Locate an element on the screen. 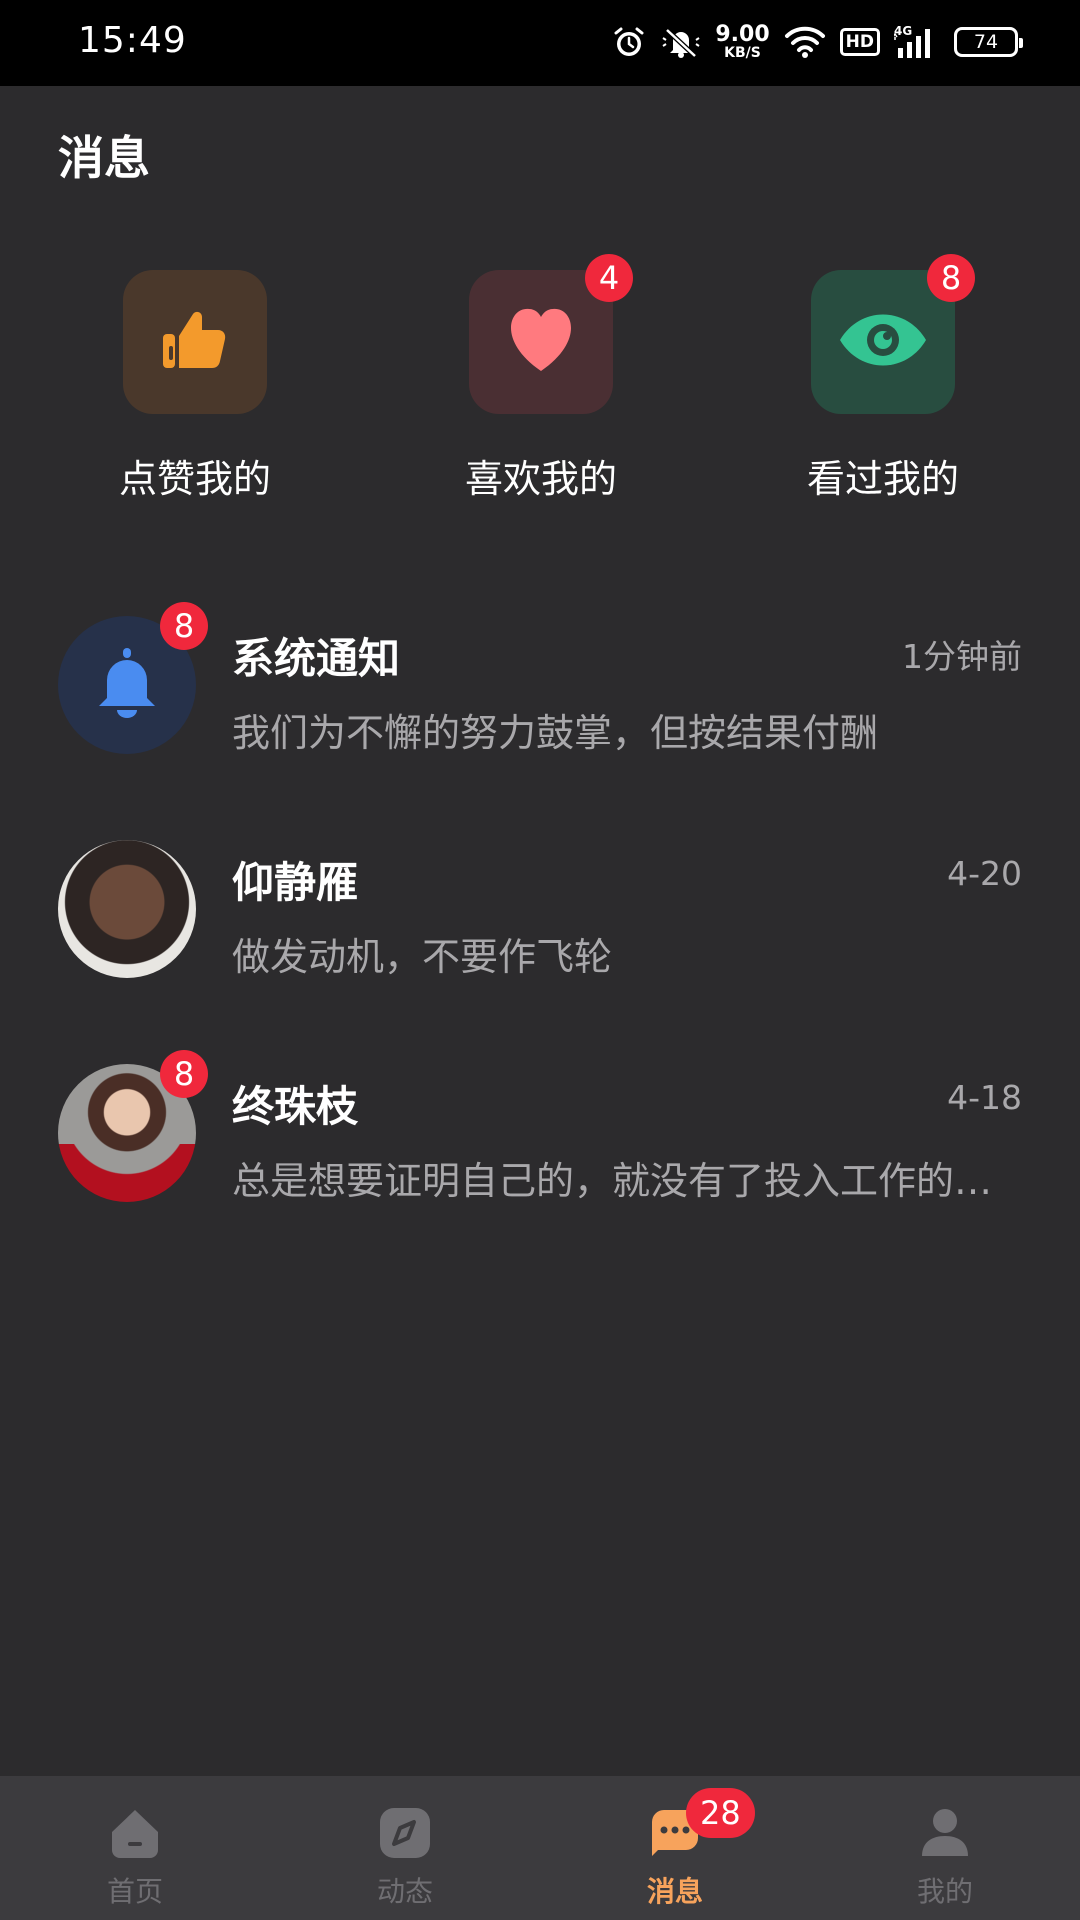  profile-icon is located at coordinates (945, 1833).